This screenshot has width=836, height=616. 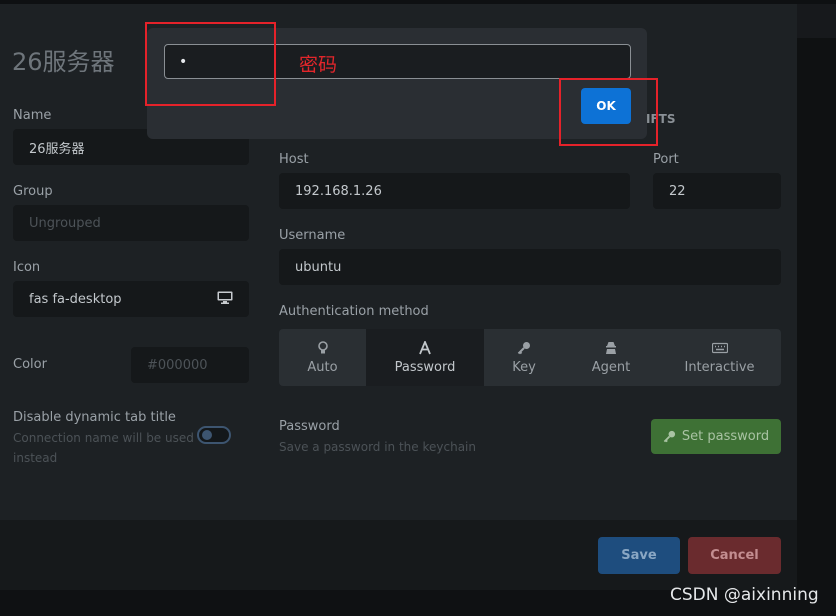 What do you see at coordinates (210, 64) in the screenshot?
I see `annotation-box-input` at bounding box center [210, 64].